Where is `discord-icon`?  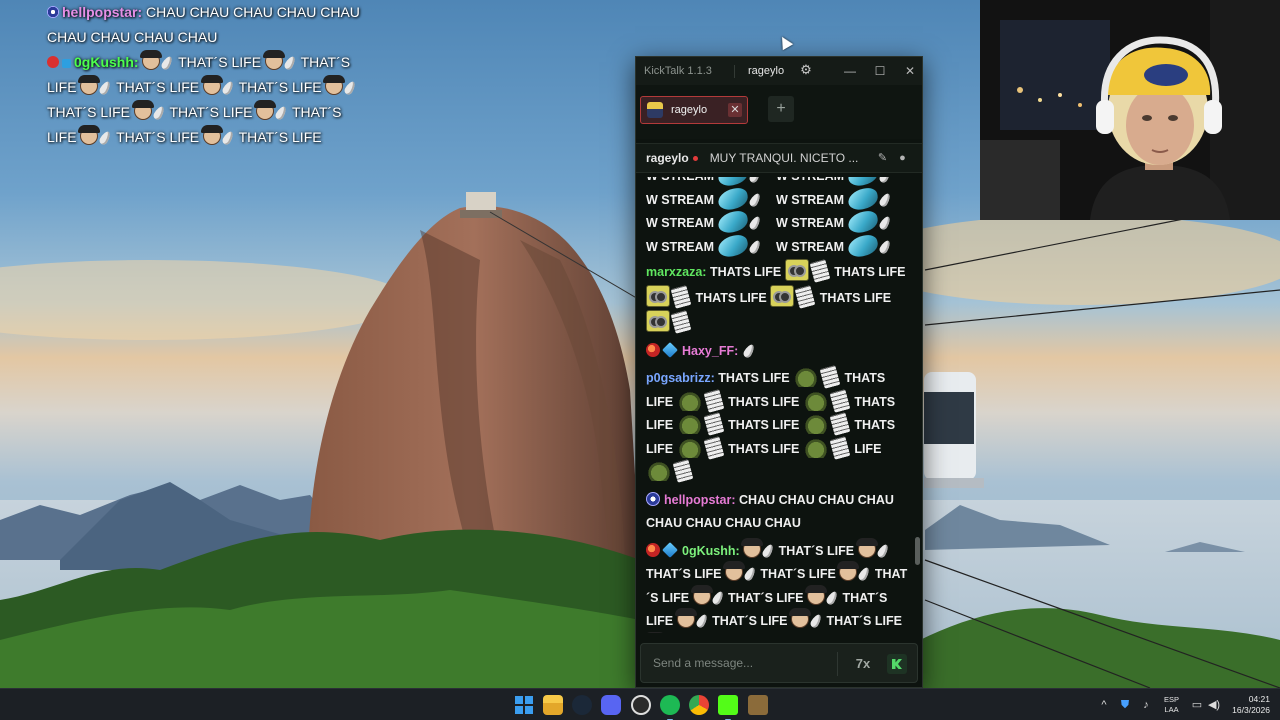
discord-icon is located at coordinates (611, 705).